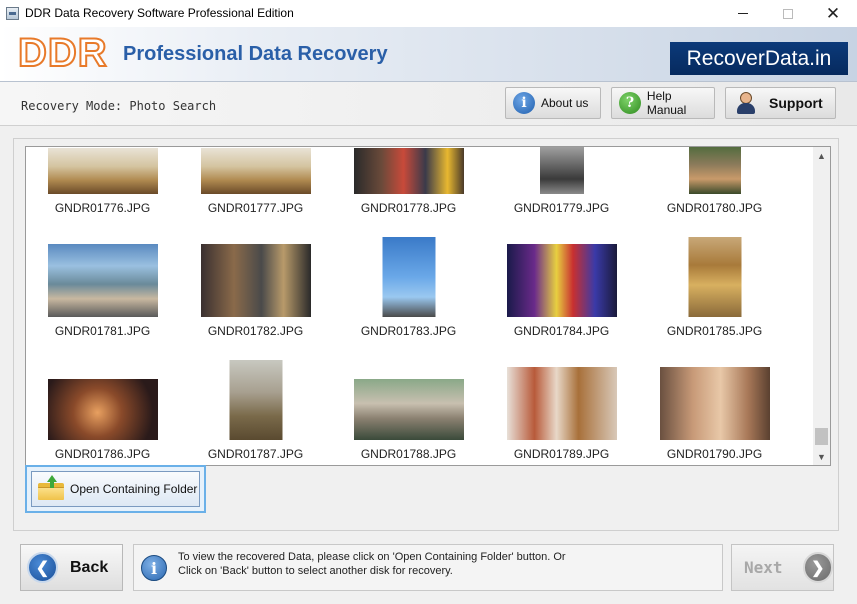 The height and width of the screenshot is (604, 857). I want to click on photo-item: GNDR01790.JPG, so click(714, 306).